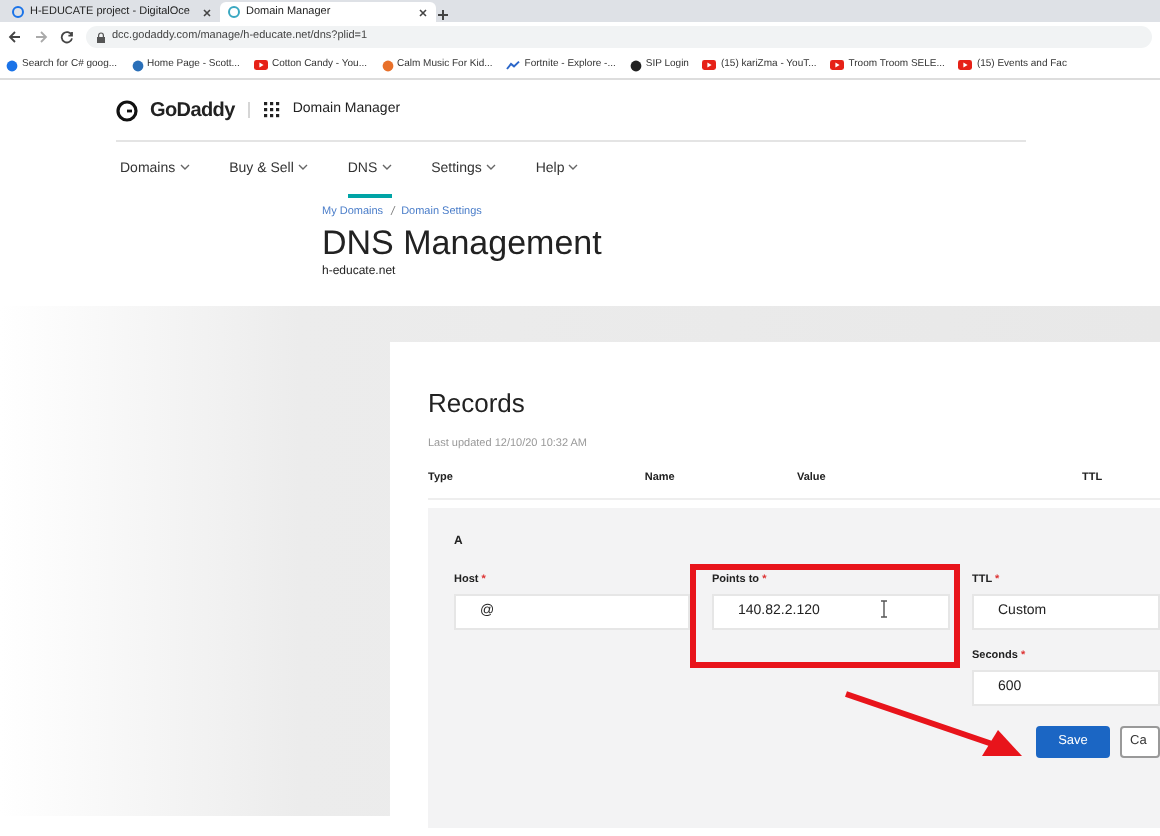  What do you see at coordinates (884, 608) in the screenshot?
I see `text-cursor-icon` at bounding box center [884, 608].